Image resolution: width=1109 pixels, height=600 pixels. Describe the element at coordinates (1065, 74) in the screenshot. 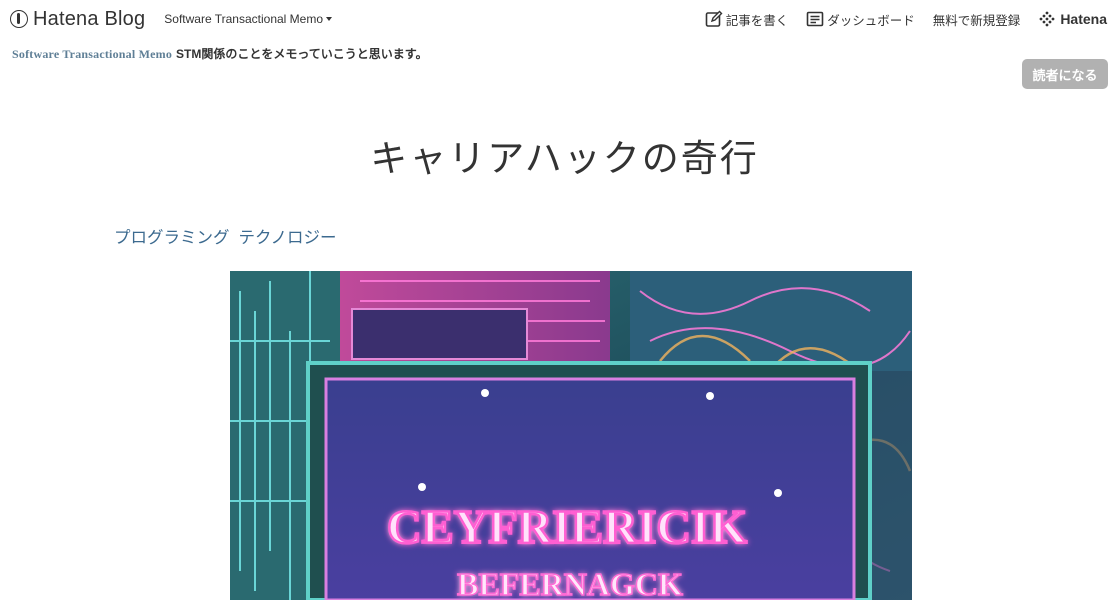

I see `subscribe-button: 読者になる` at that location.